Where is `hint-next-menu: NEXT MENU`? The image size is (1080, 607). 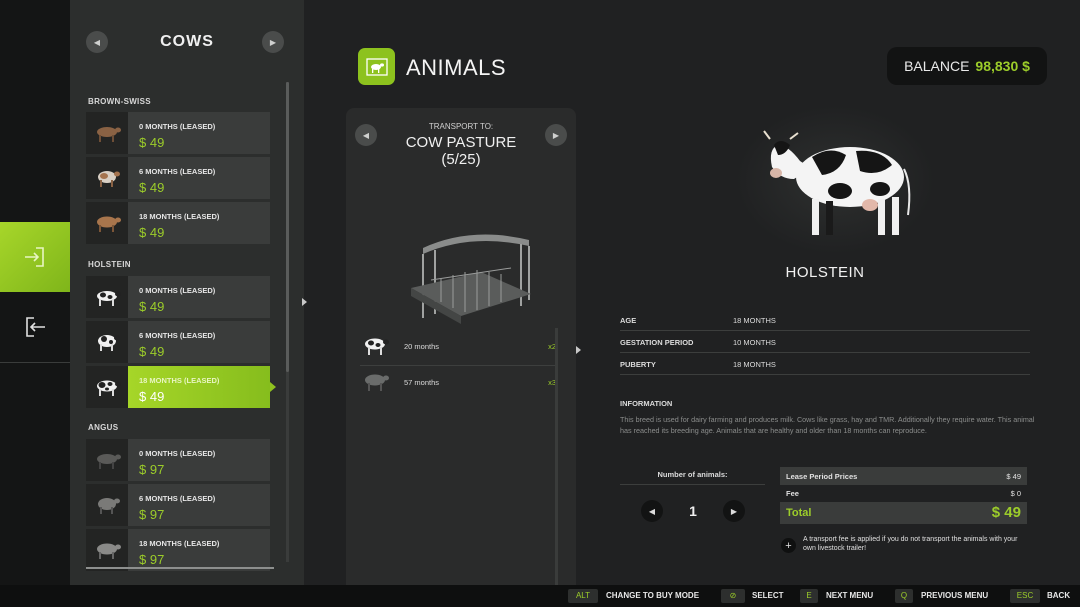 hint-next-menu: NEXT MENU is located at coordinates (849, 595).